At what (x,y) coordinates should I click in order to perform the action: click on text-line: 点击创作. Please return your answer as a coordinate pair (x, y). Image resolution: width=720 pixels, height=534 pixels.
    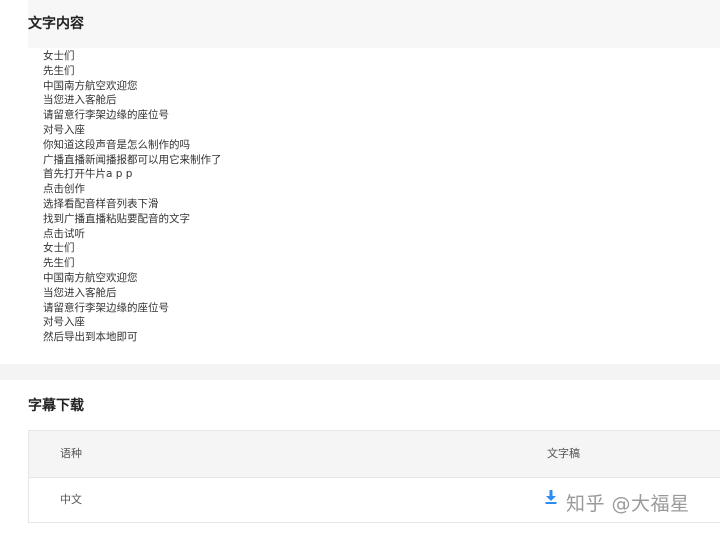
    Looking at the image, I should click on (64, 189).